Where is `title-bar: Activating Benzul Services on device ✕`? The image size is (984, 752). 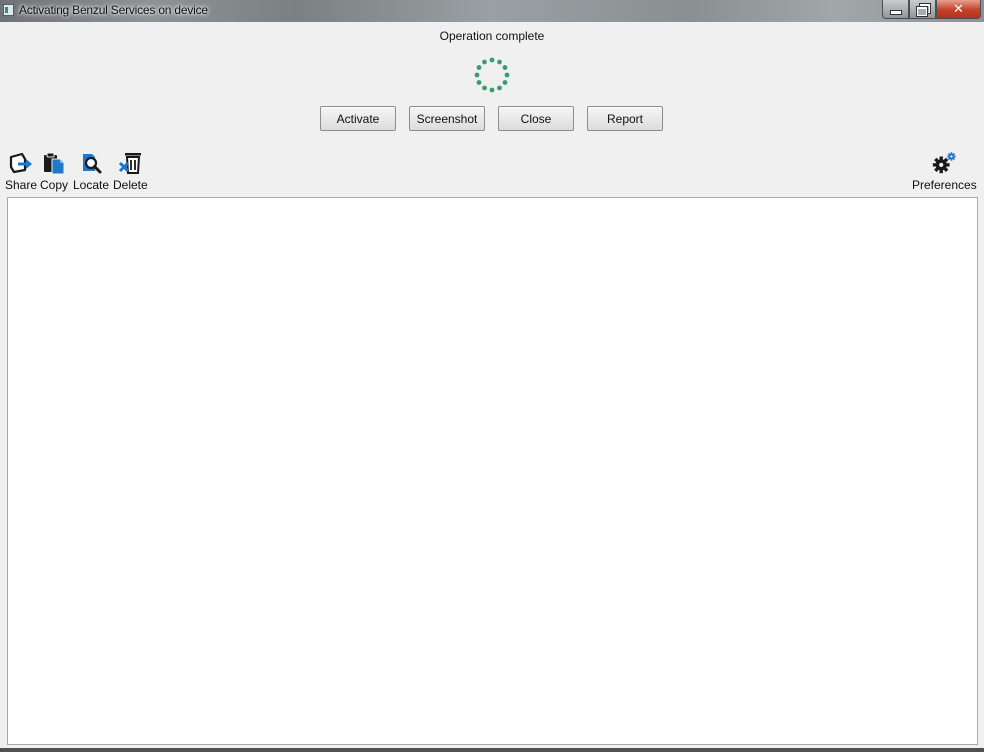
title-bar: Activating Benzul Services on device ✕ is located at coordinates (492, 11).